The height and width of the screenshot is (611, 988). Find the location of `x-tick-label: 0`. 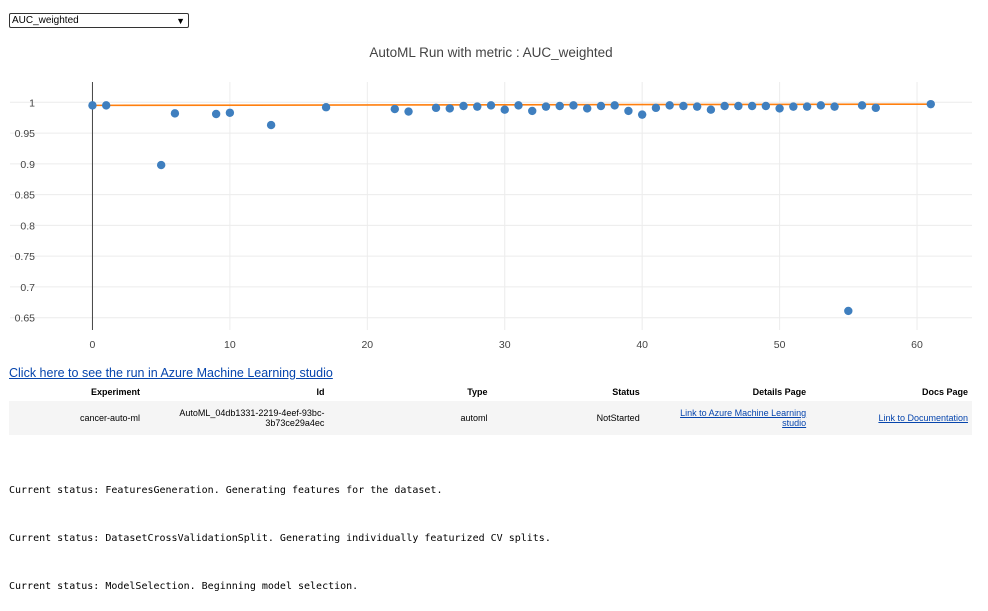

x-tick-label: 0 is located at coordinates (93, 345).